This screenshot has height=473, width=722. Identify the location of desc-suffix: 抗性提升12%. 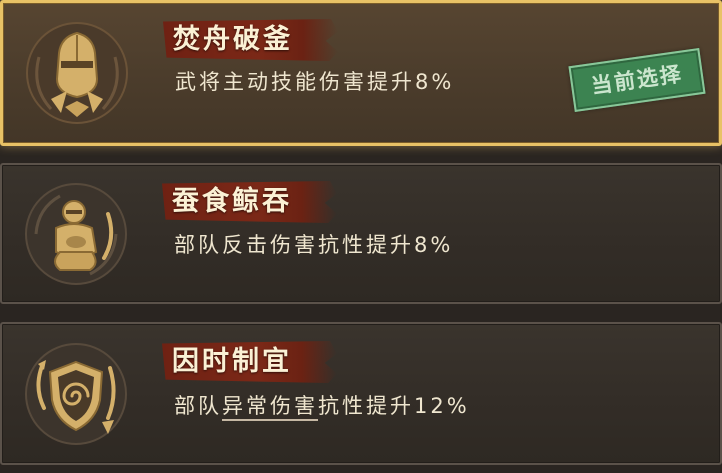
(394, 406).